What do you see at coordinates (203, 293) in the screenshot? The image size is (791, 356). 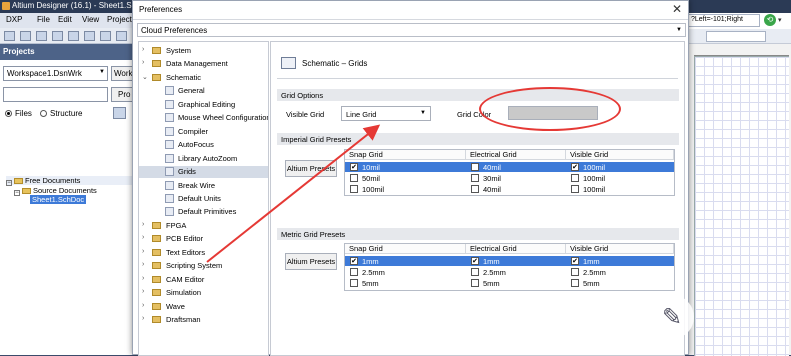 I see `nav-item-simulation: › Simulation` at bounding box center [203, 293].